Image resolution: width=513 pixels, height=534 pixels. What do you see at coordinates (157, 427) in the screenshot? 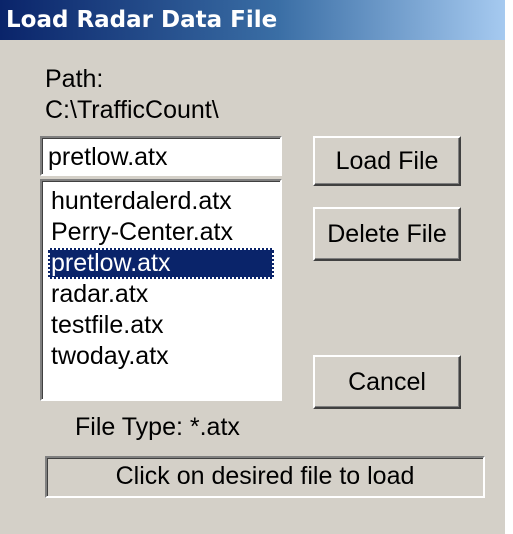
I see `file-type-label: File Type: *.atx` at bounding box center [157, 427].